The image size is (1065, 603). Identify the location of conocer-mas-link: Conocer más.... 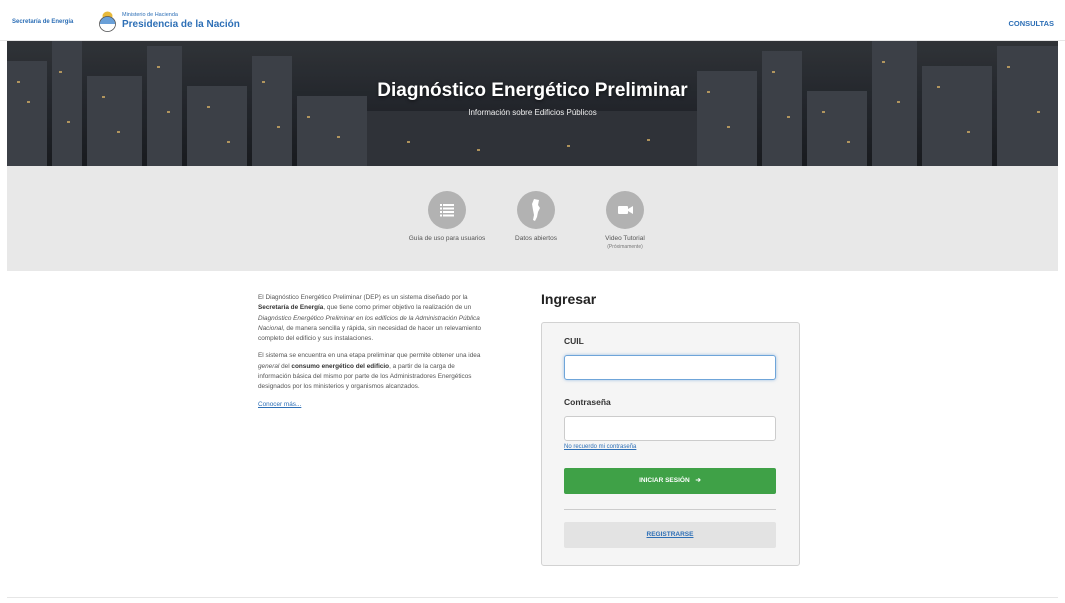
(279, 404).